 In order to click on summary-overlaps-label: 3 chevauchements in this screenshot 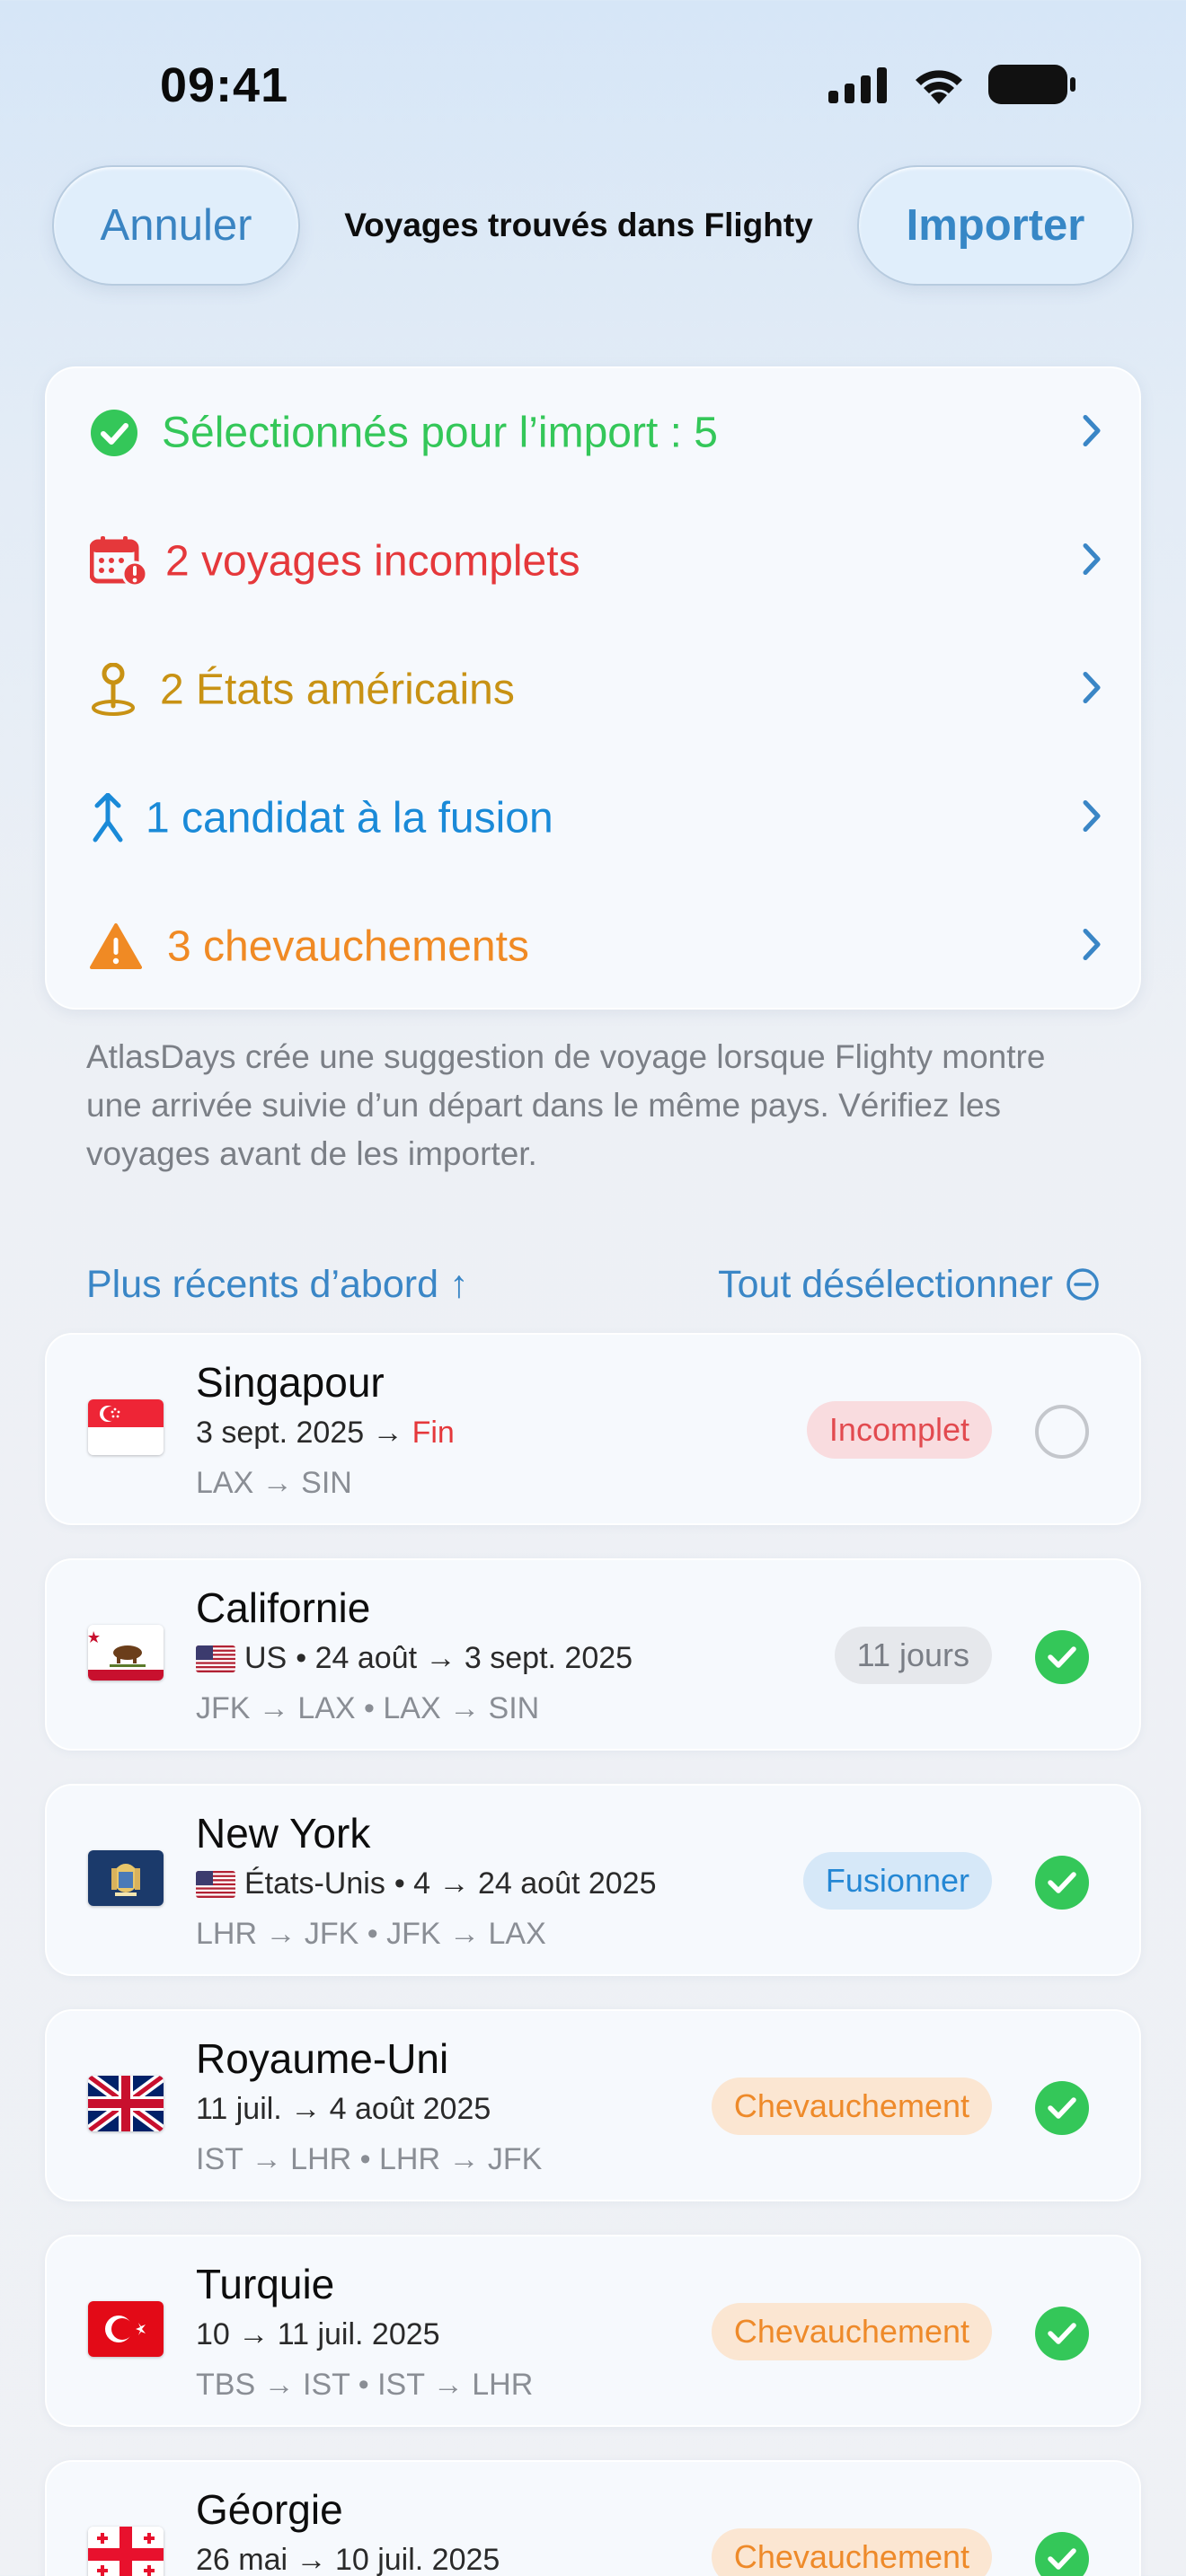, I will do `click(348, 946)`.